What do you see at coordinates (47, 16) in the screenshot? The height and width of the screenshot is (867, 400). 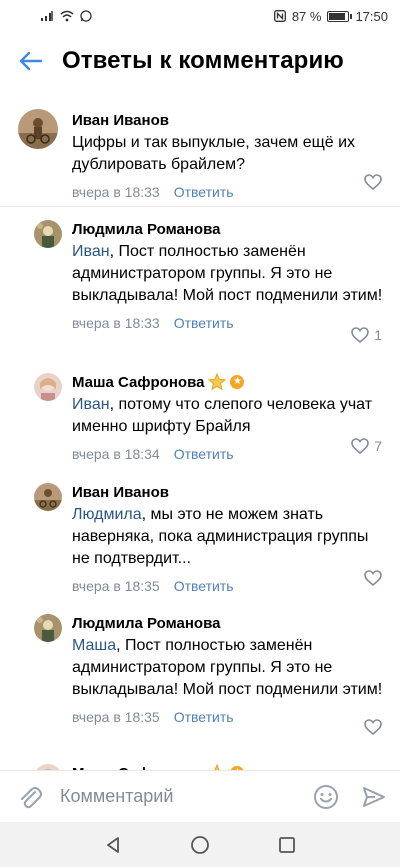 I see `signal-icon` at bounding box center [47, 16].